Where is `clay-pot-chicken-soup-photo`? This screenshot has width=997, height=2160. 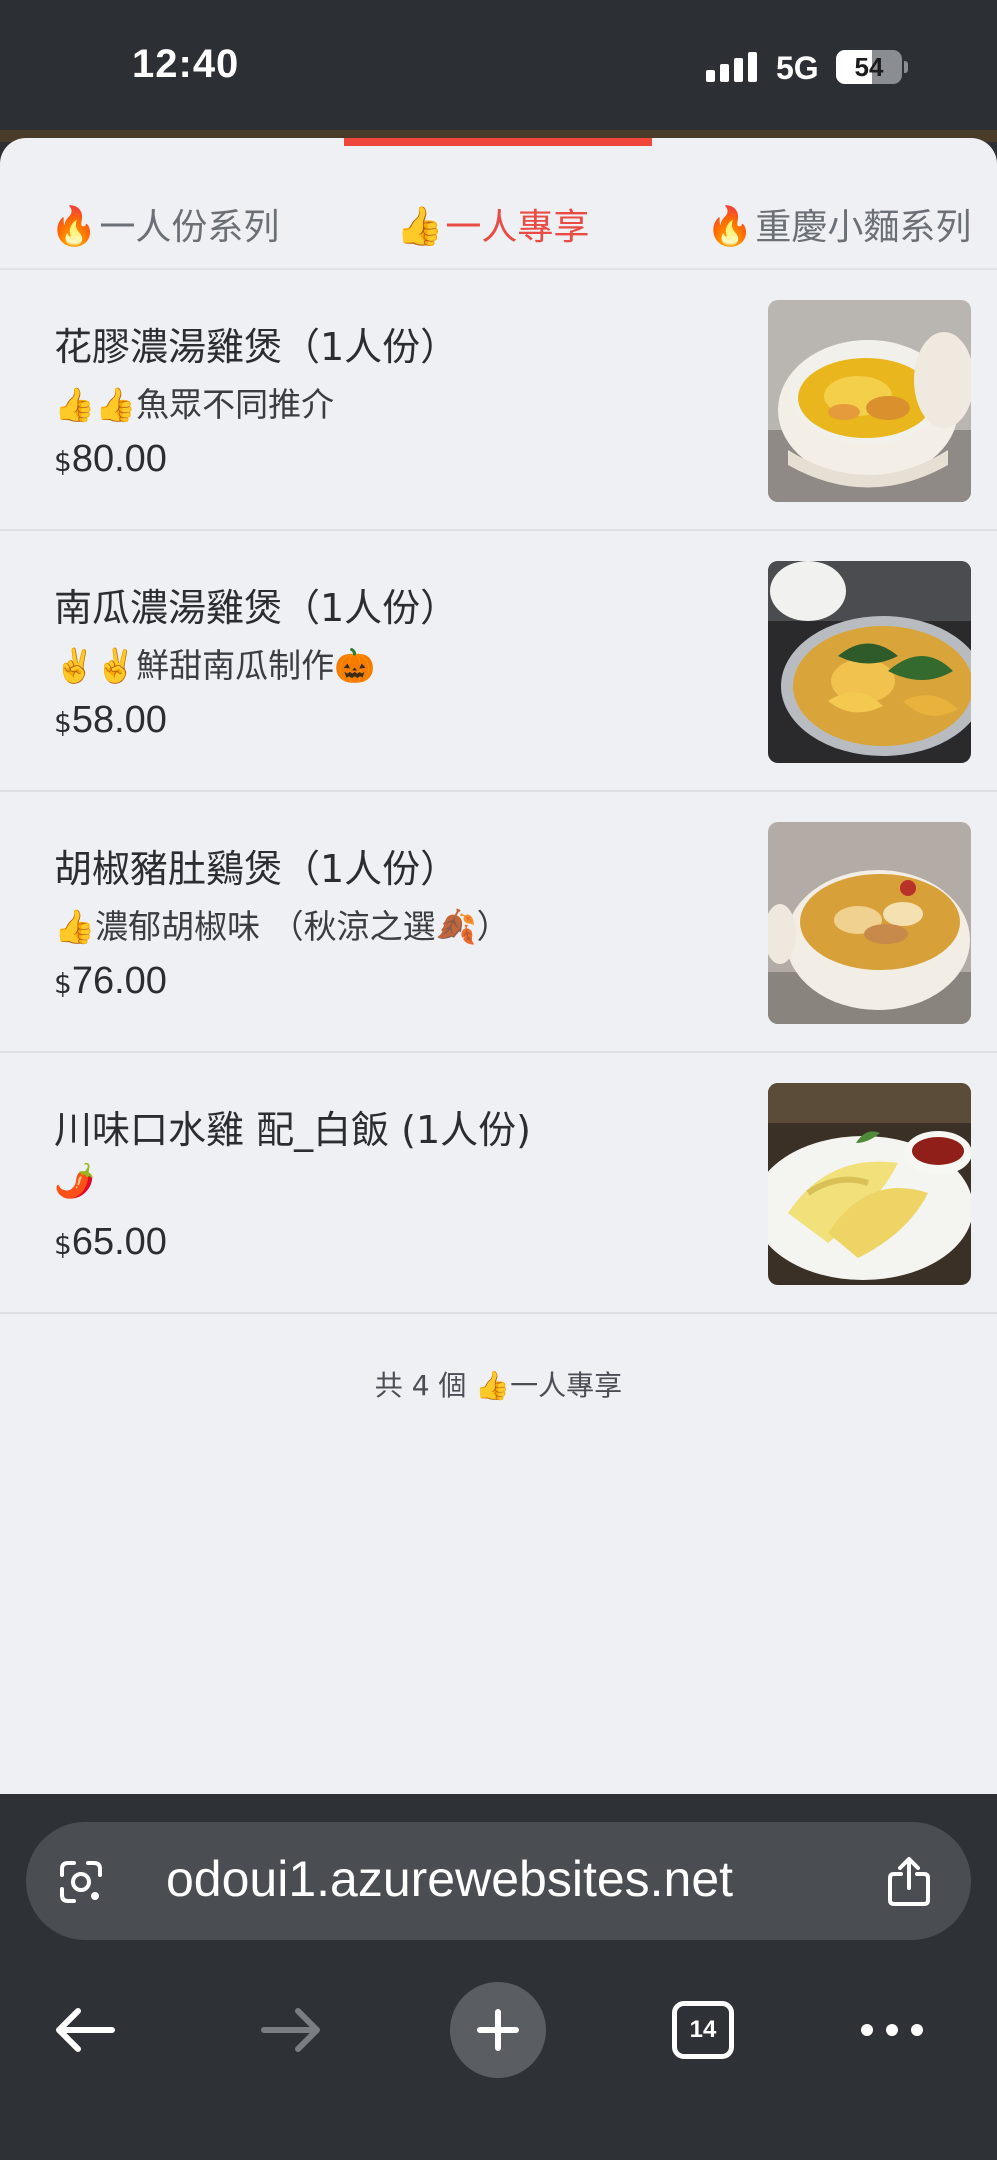 clay-pot-chicken-soup-photo is located at coordinates (869, 401).